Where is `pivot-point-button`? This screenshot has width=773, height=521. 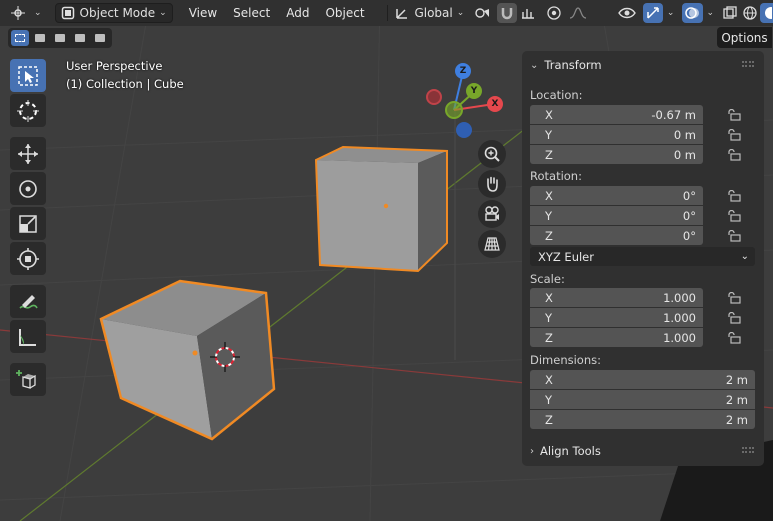 pivot-point-button is located at coordinates (482, 13).